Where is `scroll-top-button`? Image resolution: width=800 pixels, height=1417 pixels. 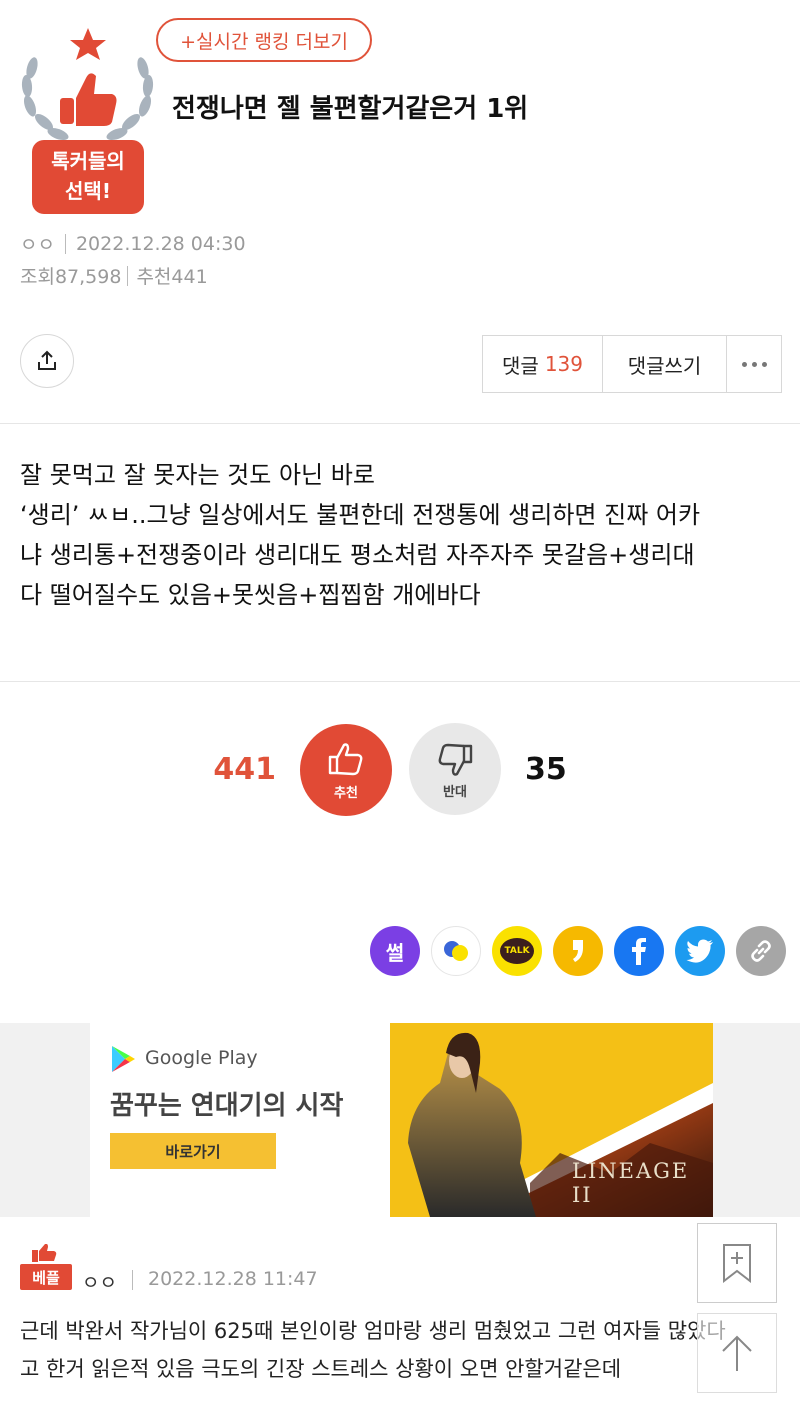 scroll-top-button is located at coordinates (737, 1353).